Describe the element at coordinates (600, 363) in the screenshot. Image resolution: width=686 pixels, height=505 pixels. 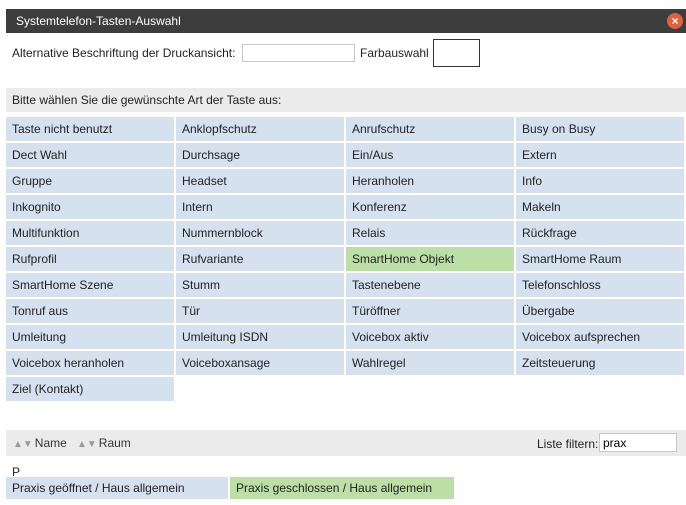
I see `key-type-option: Zeitsteuerung` at that location.